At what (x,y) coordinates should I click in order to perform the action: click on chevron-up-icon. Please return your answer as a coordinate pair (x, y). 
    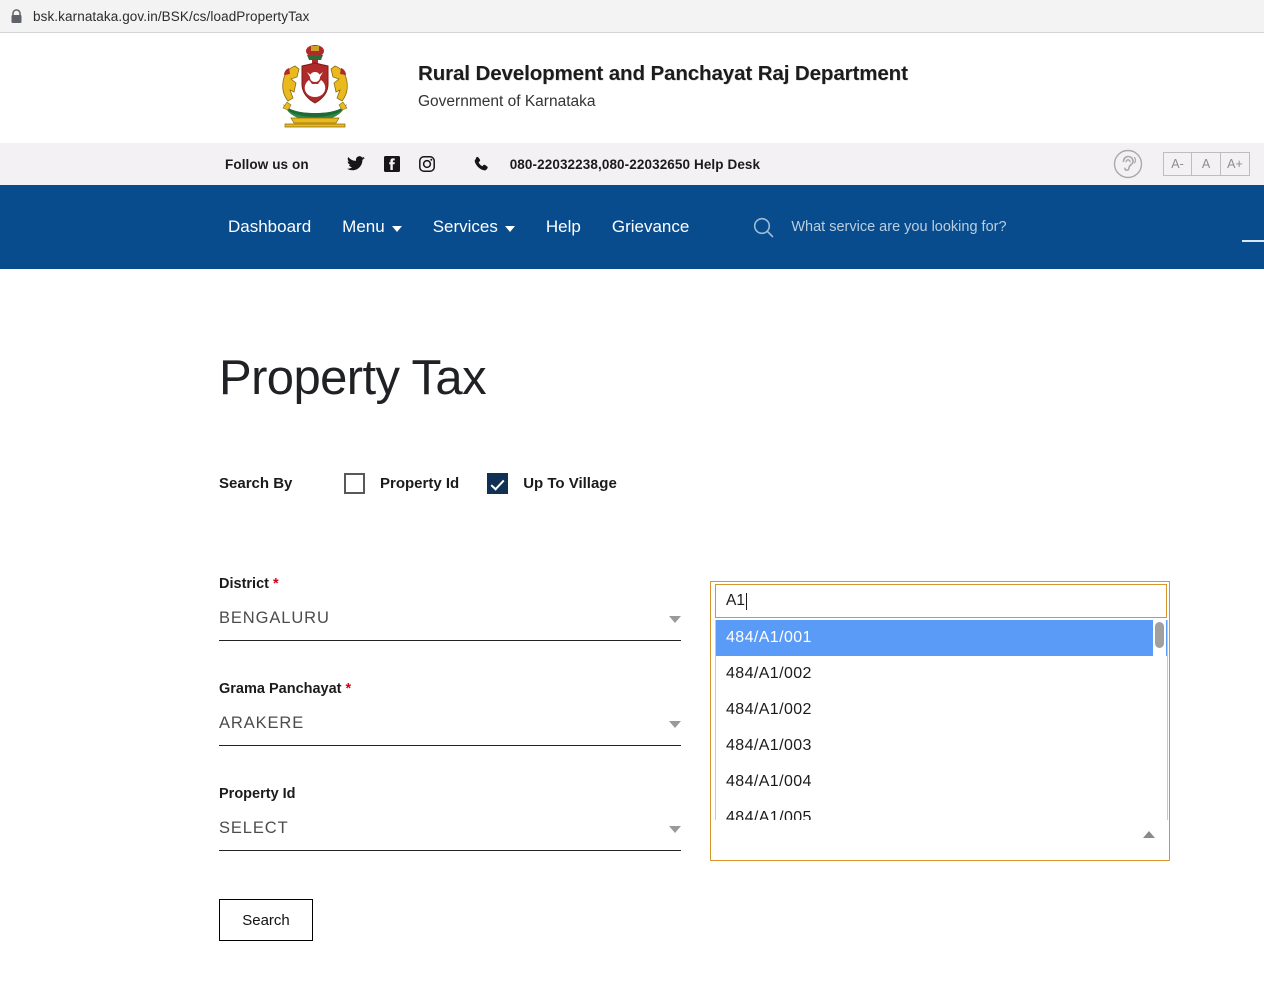
    Looking at the image, I should click on (1149, 834).